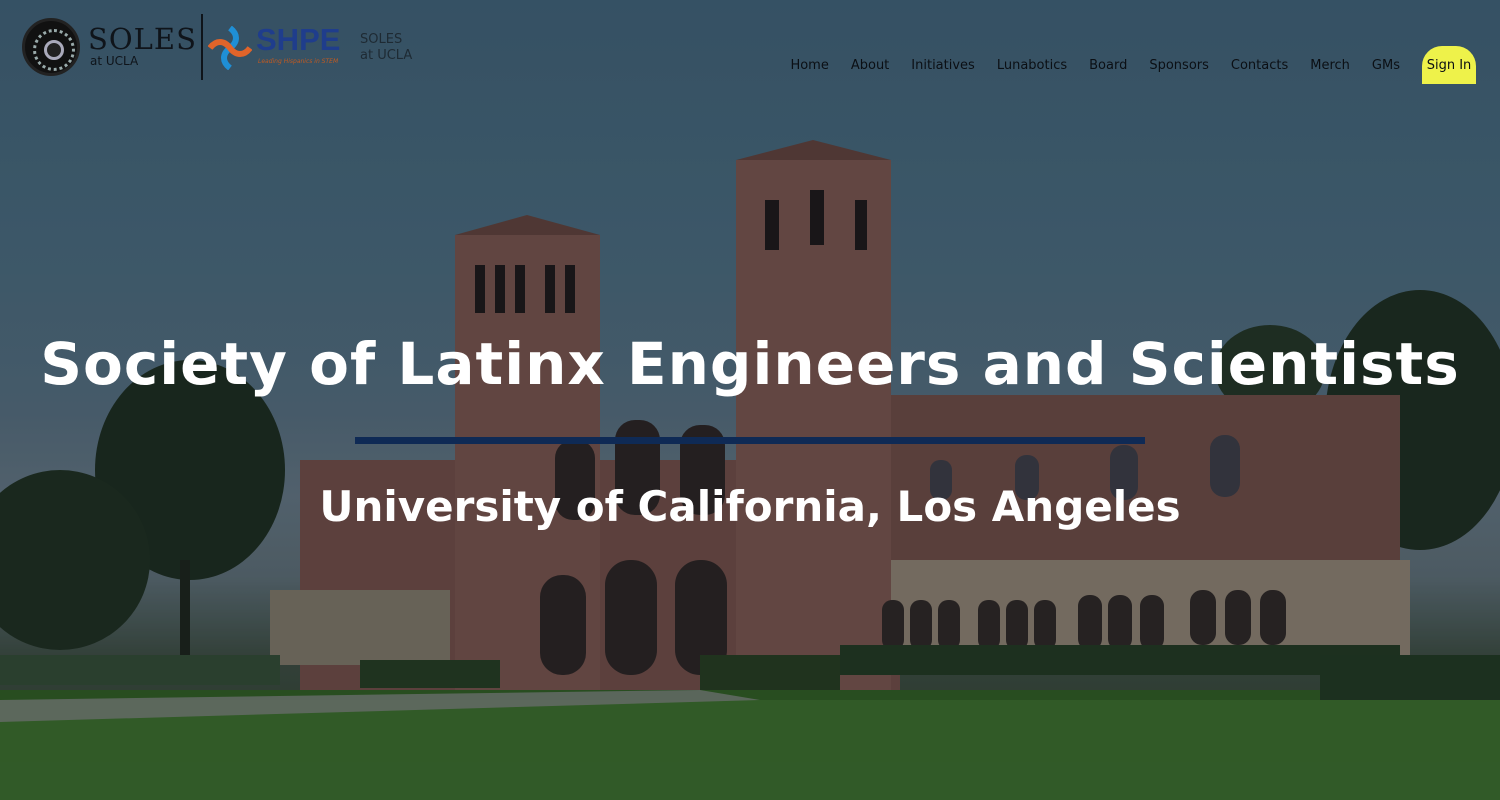  I want to click on nav-merch: Merch, so click(1330, 65).